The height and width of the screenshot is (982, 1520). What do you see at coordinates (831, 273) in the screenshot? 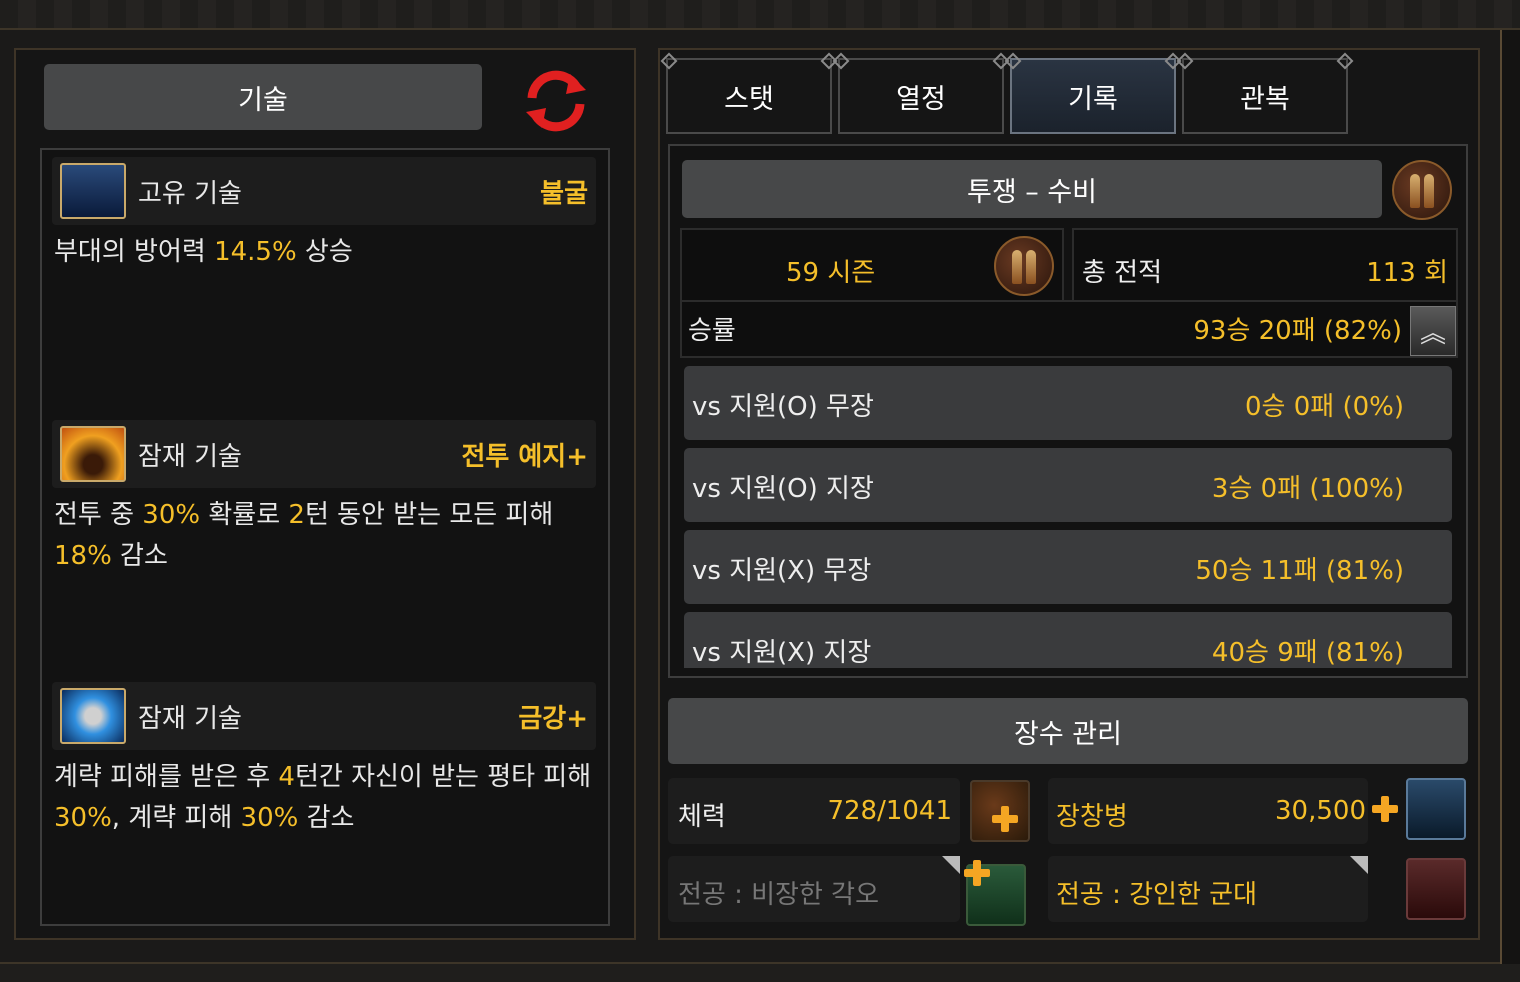
I see `season-label: 59 시즌` at bounding box center [831, 273].